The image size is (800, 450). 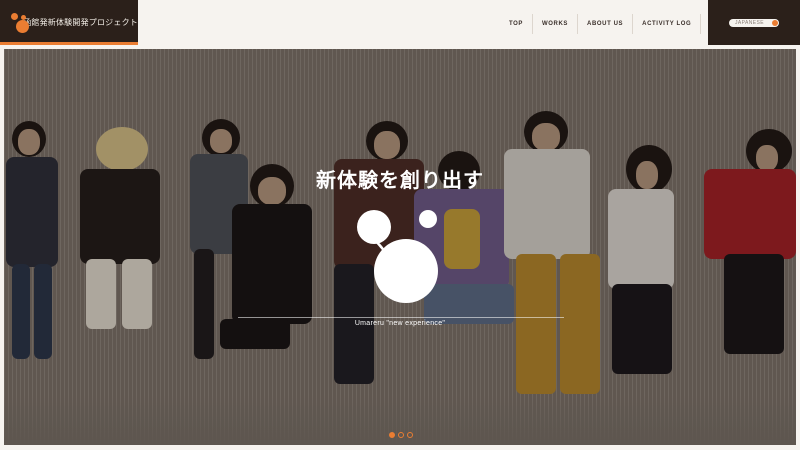 What do you see at coordinates (556, 24) in the screenshot?
I see `nav-item-works: WORKS` at bounding box center [556, 24].